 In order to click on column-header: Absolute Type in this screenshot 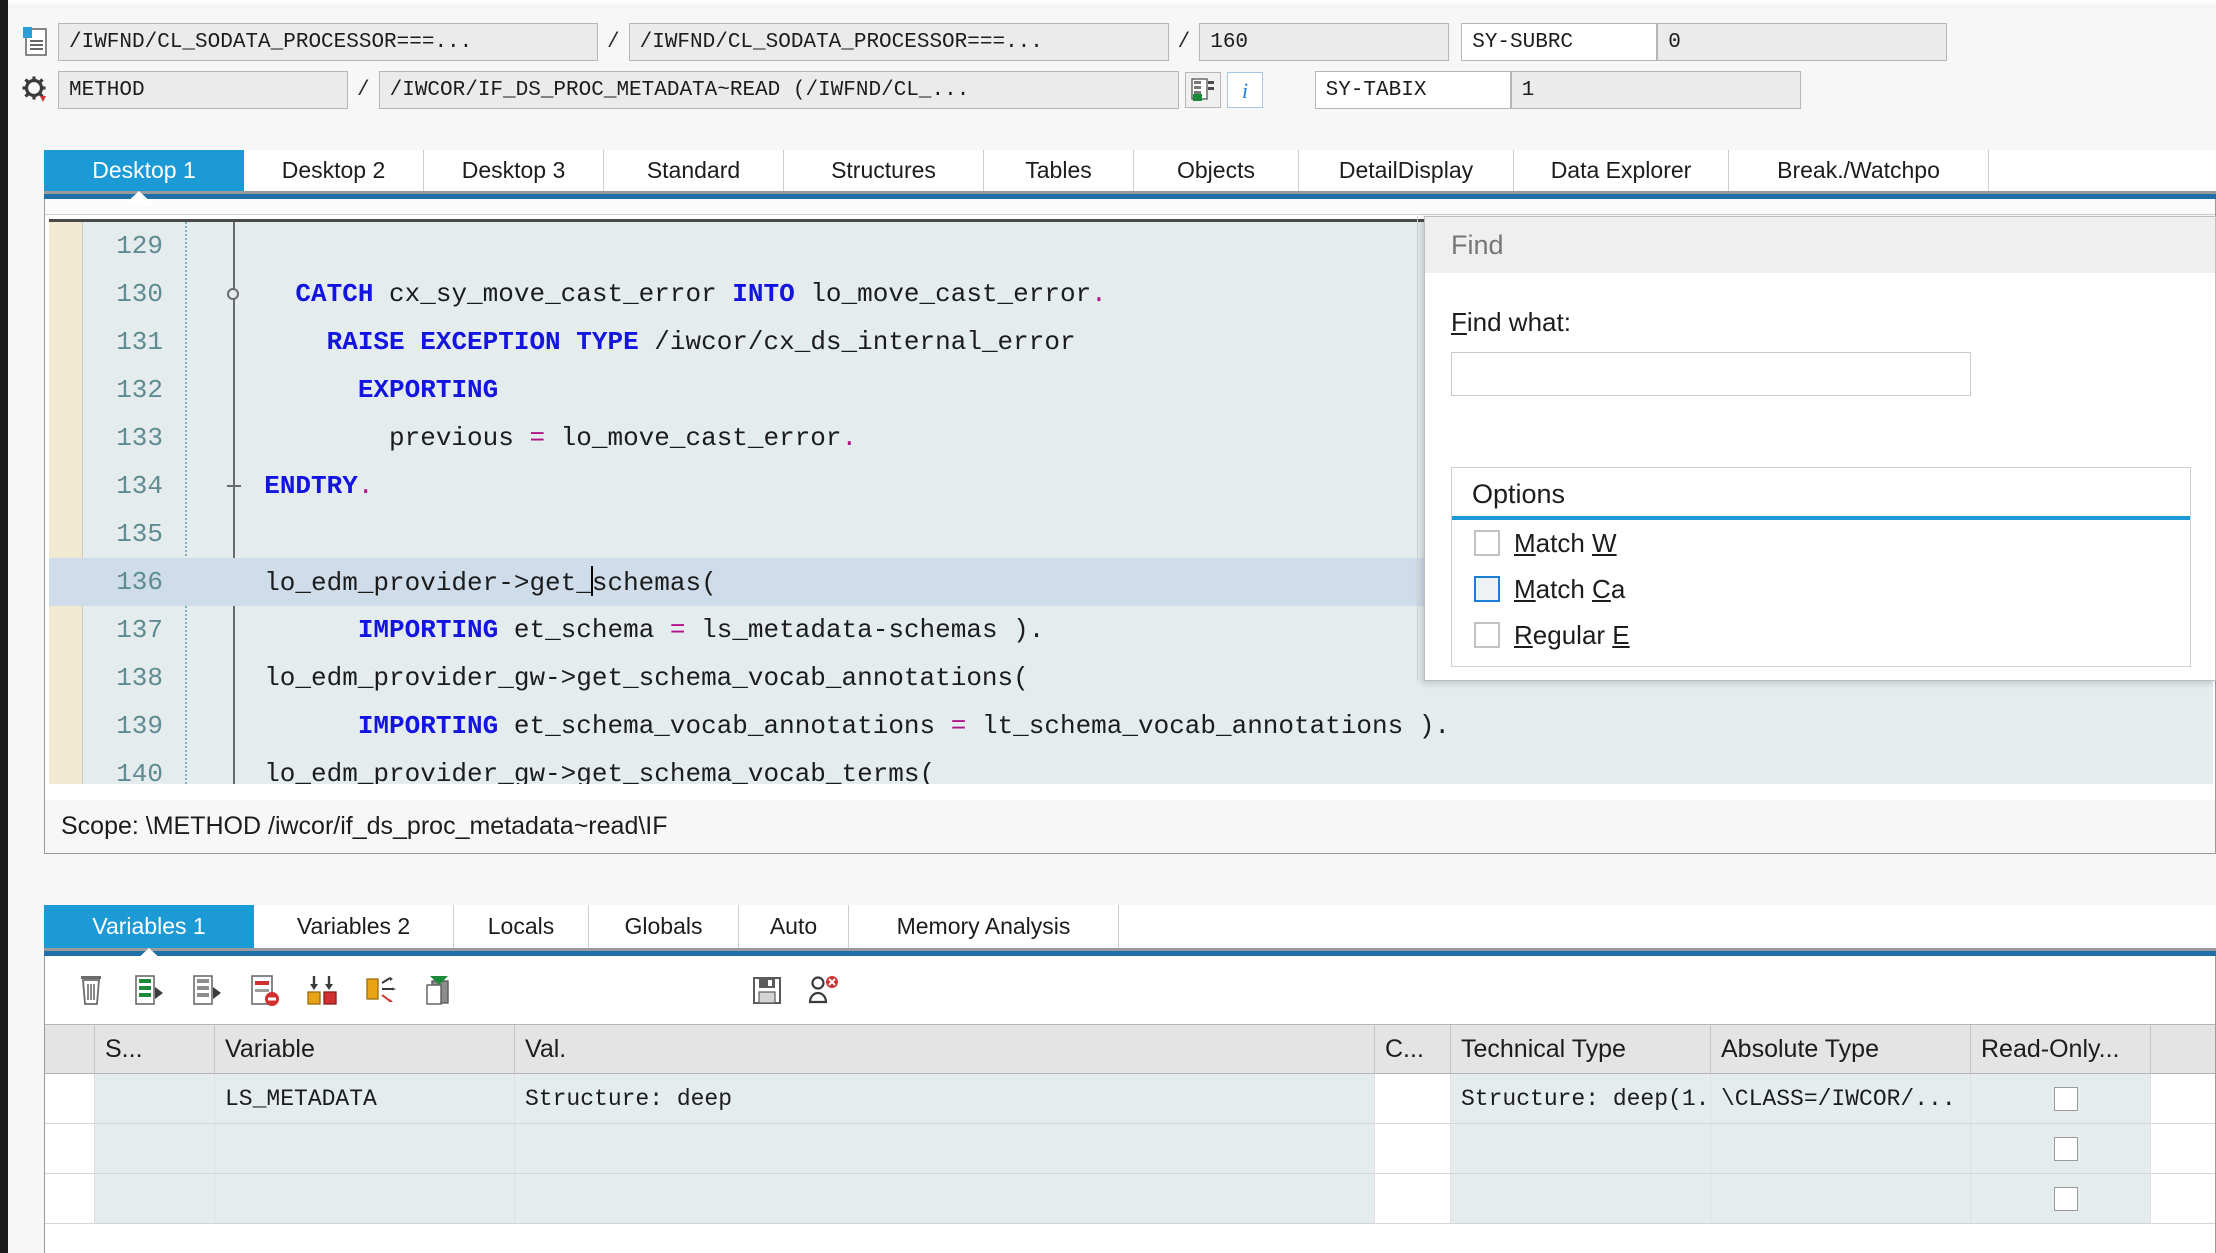, I will do `click(1841, 1049)`.